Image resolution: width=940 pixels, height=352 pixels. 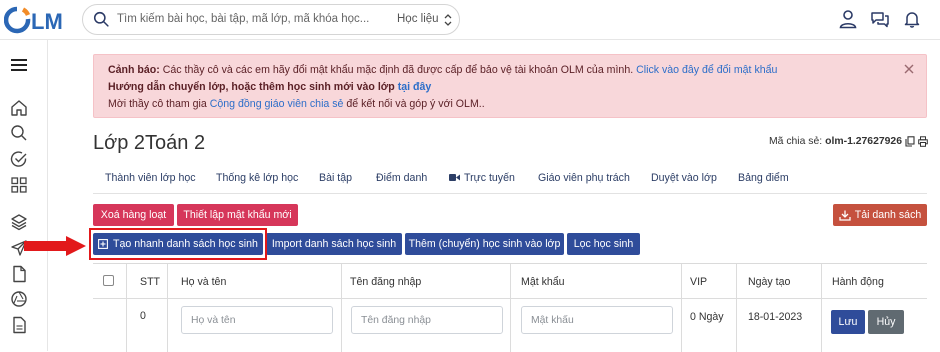 What do you see at coordinates (134, 70) in the screenshot?
I see `alert-warning-label: Cảnh báo:` at bounding box center [134, 70].